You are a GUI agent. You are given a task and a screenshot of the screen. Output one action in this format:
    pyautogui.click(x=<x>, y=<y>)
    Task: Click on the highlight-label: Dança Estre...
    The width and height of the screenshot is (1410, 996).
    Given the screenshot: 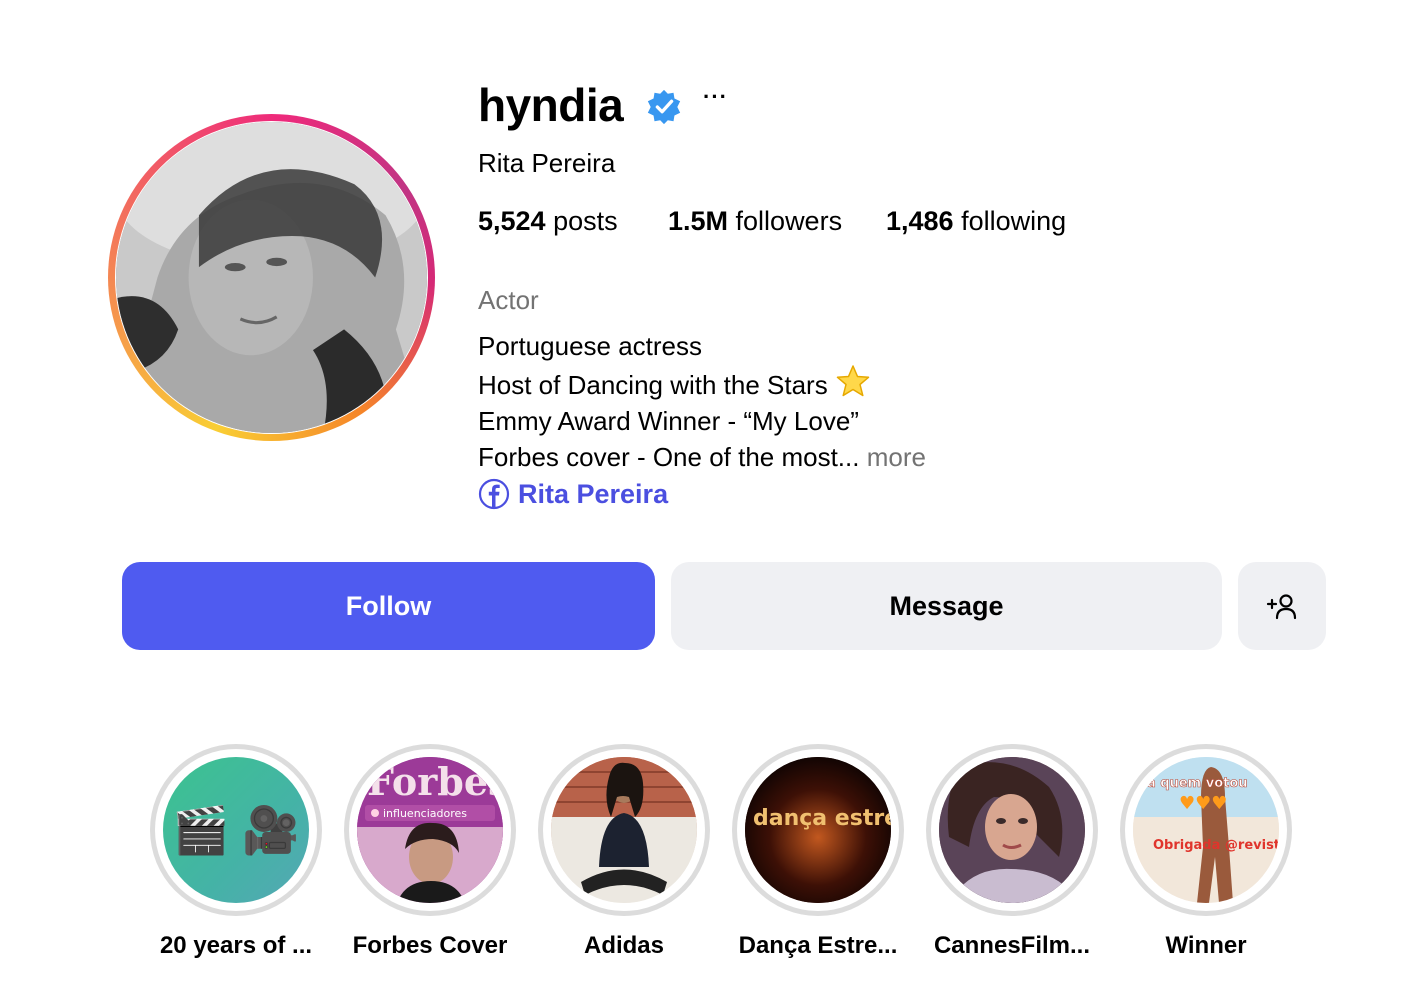 What is the action you would take?
    pyautogui.click(x=818, y=945)
    